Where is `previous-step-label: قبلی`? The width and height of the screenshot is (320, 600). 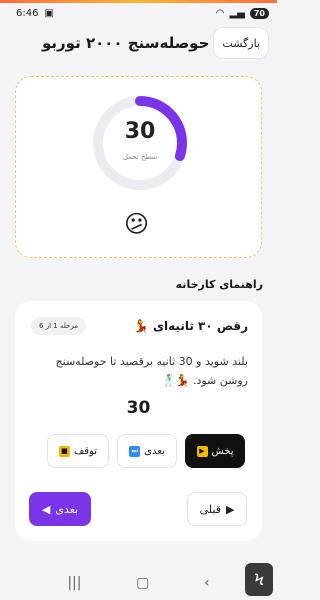
previous-step-label: قبلی is located at coordinates (210, 509).